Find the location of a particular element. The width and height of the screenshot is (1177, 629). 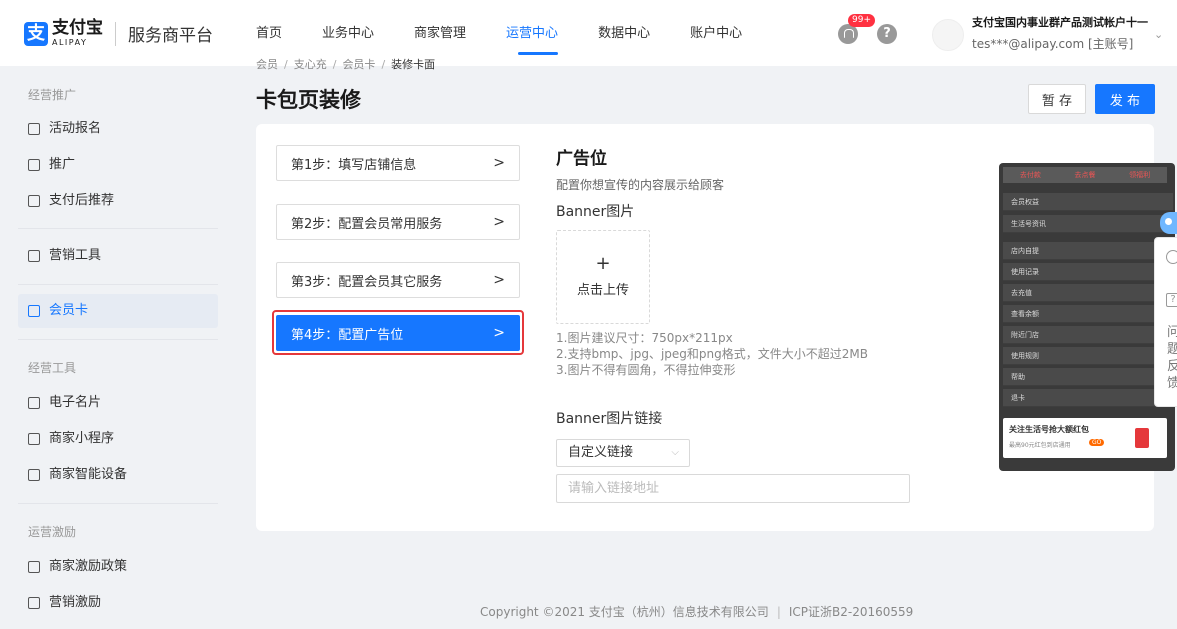

sidebar-item-label: 营销工具 is located at coordinates (75, 255).